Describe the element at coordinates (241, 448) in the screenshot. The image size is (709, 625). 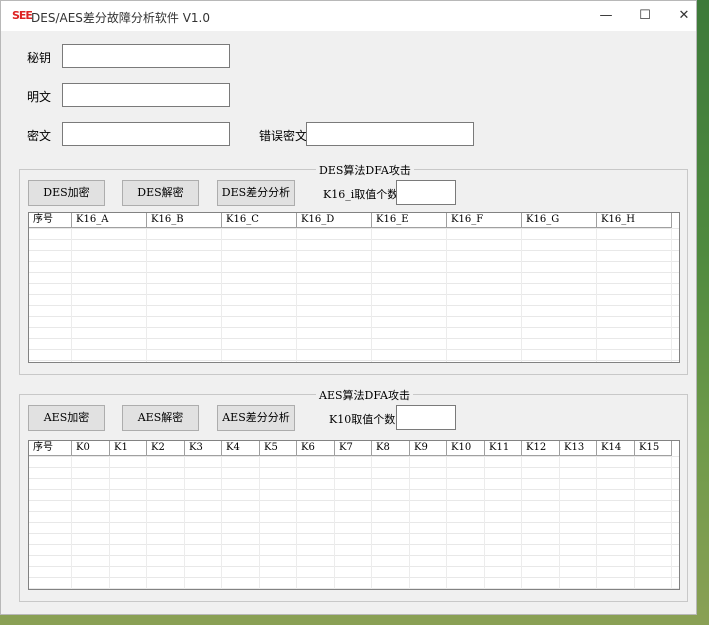
I see `aes-col-header: K4` at that location.